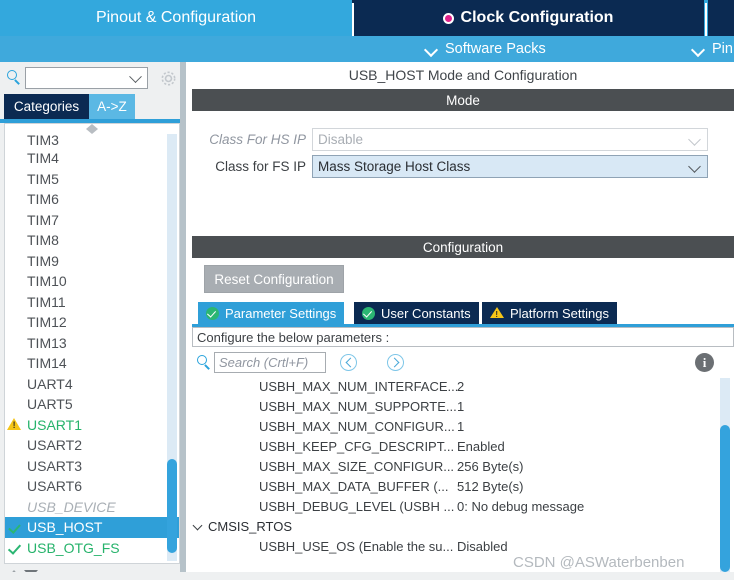  Describe the element at coordinates (463, 75) in the screenshot. I see `page-title: USB_HOST Mode and Configuration` at that location.